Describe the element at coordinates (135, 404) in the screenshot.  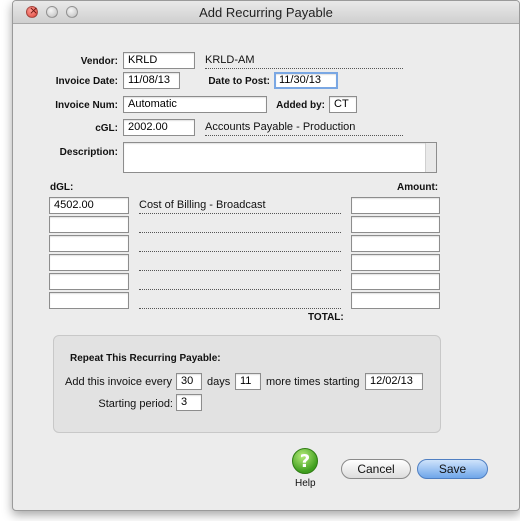
I see `starting-period-label: Starting period:` at that location.